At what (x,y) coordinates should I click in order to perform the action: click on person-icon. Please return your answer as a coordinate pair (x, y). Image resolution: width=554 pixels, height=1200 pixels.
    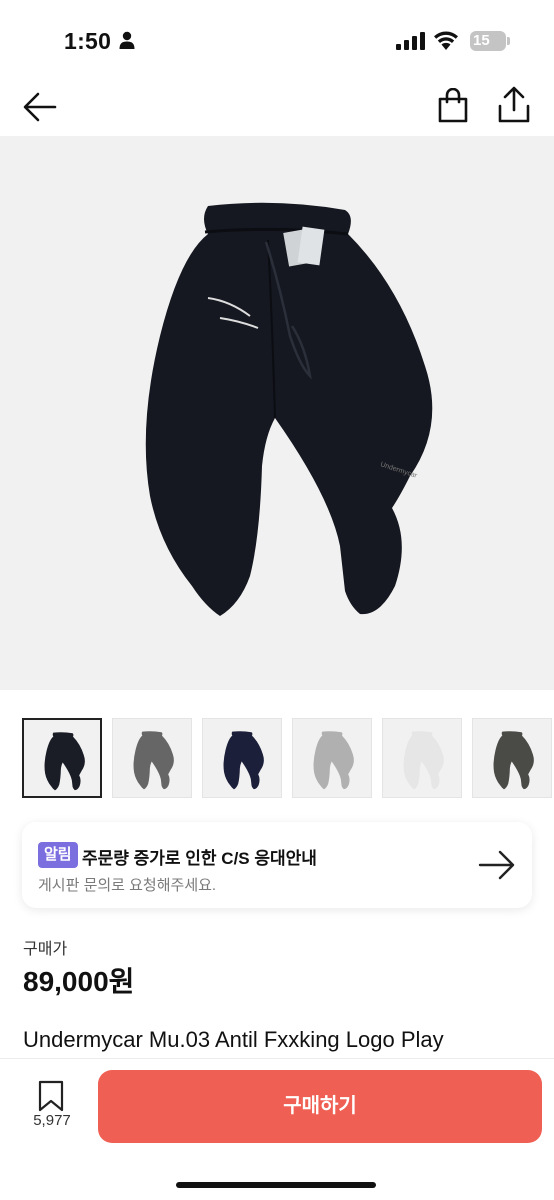
    Looking at the image, I should click on (127, 40).